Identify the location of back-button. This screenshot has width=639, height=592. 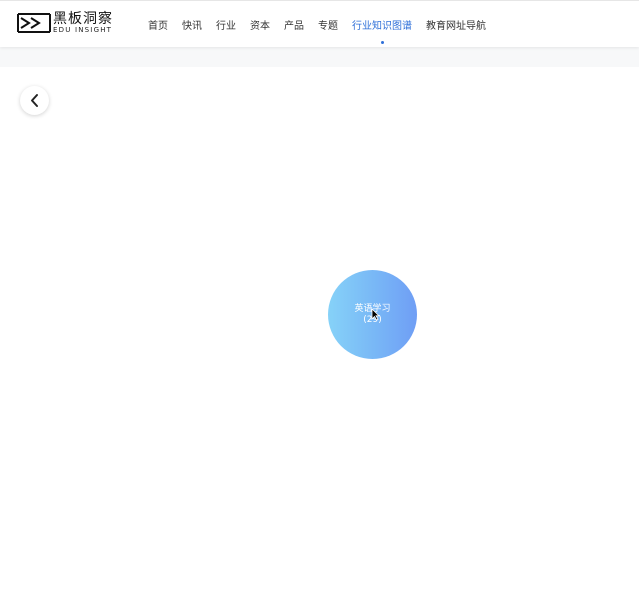
(34, 100).